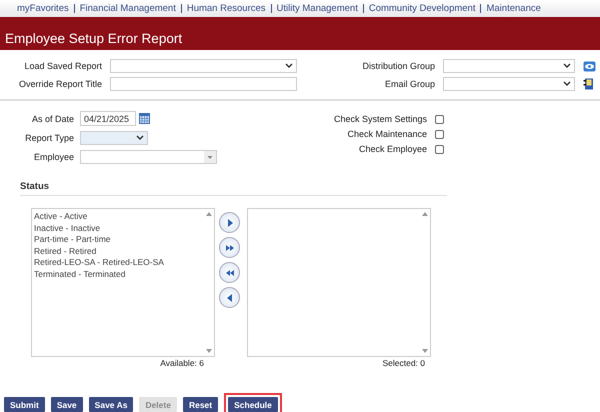 This screenshot has height=412, width=600. I want to click on eye-icon, so click(589, 66).